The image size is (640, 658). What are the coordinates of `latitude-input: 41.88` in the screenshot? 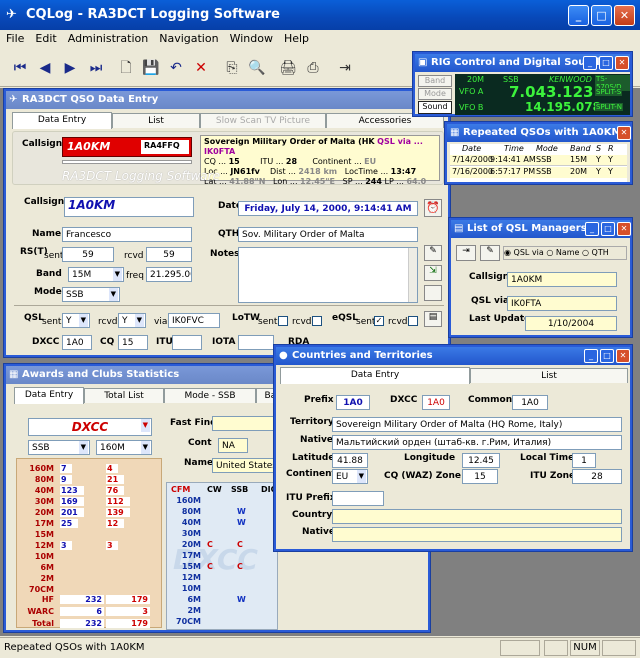 It's located at (350, 460).